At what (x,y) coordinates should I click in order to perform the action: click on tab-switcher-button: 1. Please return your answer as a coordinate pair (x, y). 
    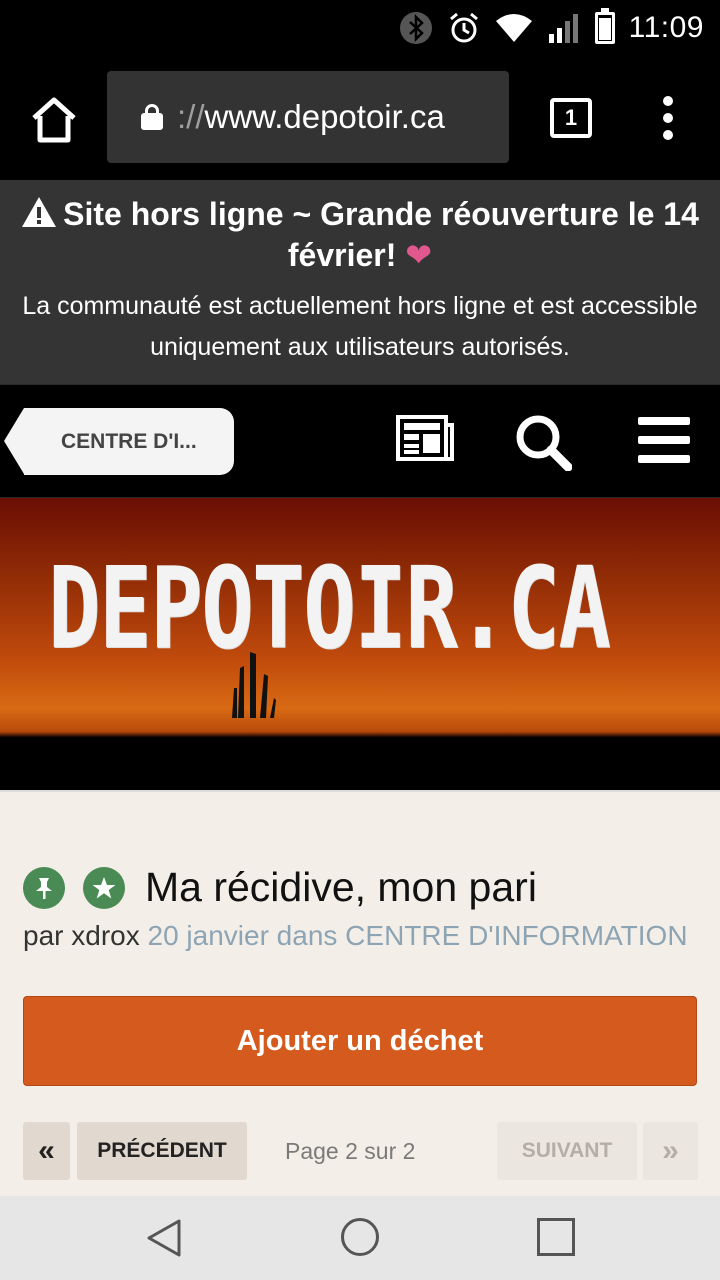
    Looking at the image, I should click on (571, 118).